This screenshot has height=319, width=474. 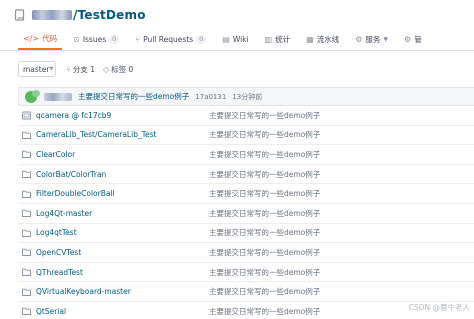 I want to click on tab-label: 统计, so click(x=283, y=39).